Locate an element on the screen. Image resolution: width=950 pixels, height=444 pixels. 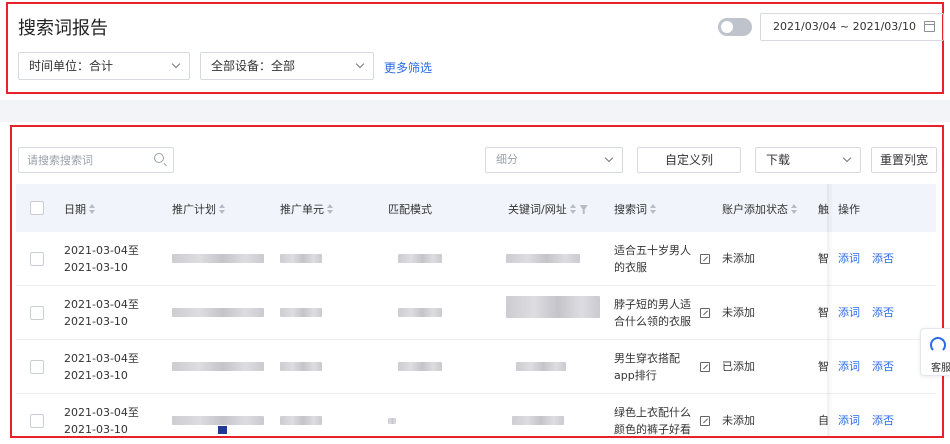
column-header-unit: 推广单元 is located at coordinates (306, 209).